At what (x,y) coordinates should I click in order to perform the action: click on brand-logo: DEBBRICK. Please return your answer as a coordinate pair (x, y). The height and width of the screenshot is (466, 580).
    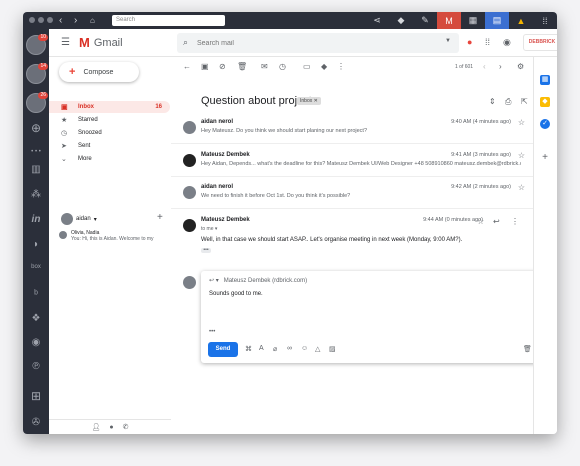
    Looking at the image, I should click on (540, 42).